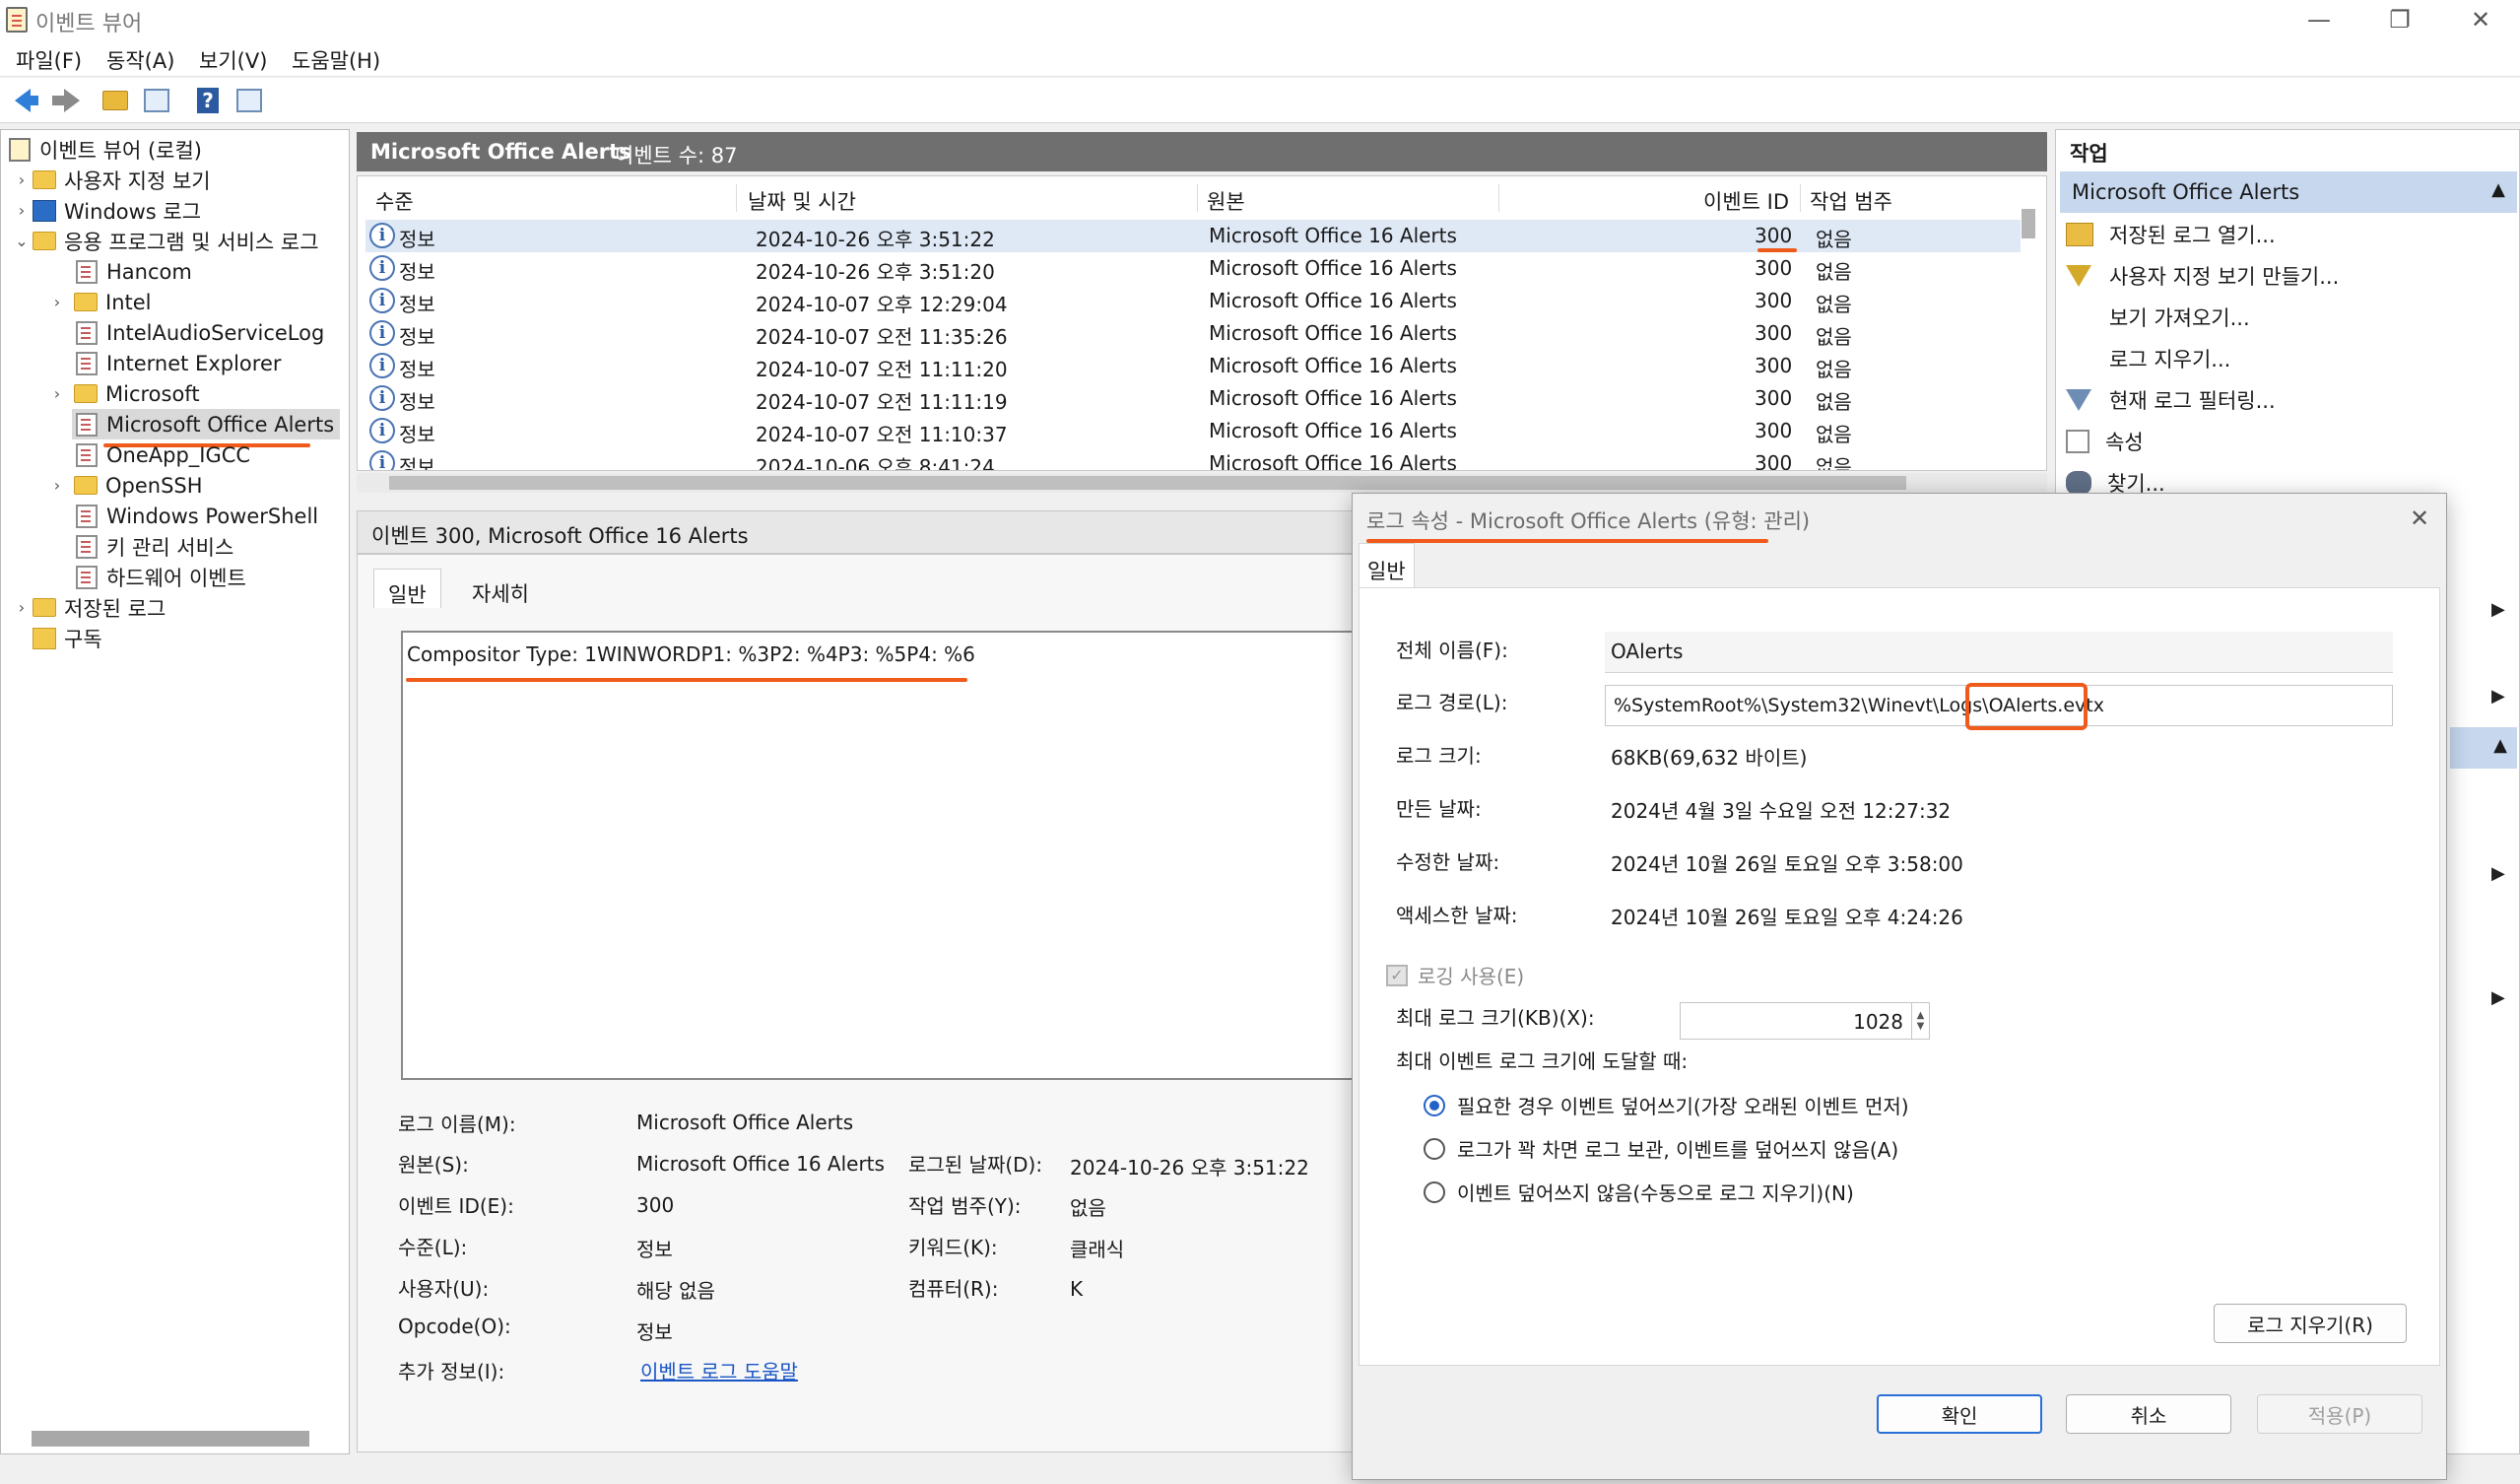 This screenshot has height=1484, width=2520. What do you see at coordinates (126, 485) in the screenshot?
I see `tree-item-openssh: › OpenSSH` at bounding box center [126, 485].